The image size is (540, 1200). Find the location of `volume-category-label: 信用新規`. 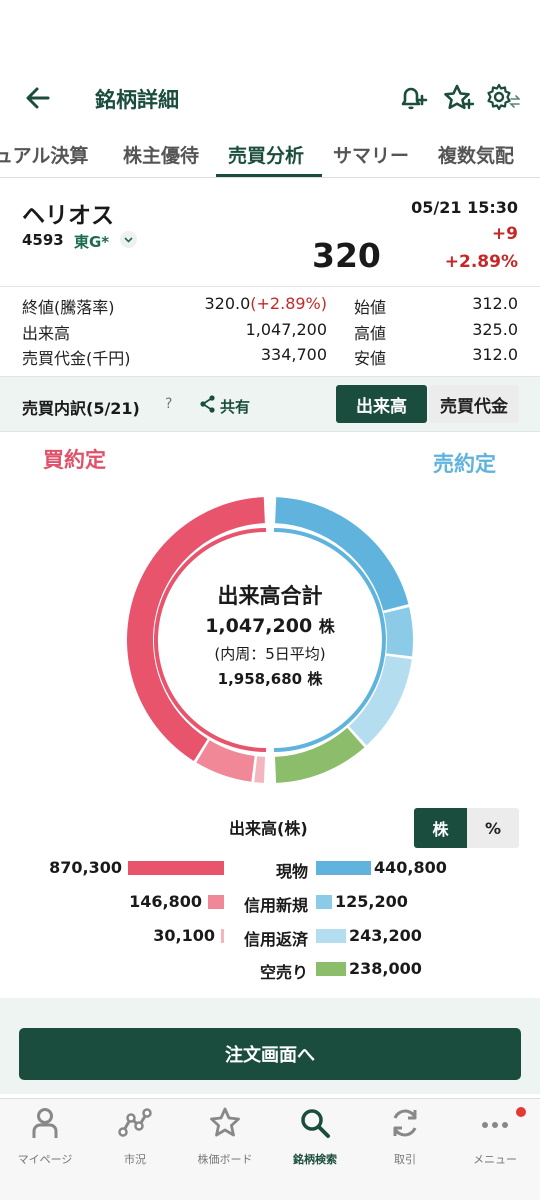

volume-category-label: 信用新規 is located at coordinates (275, 905).